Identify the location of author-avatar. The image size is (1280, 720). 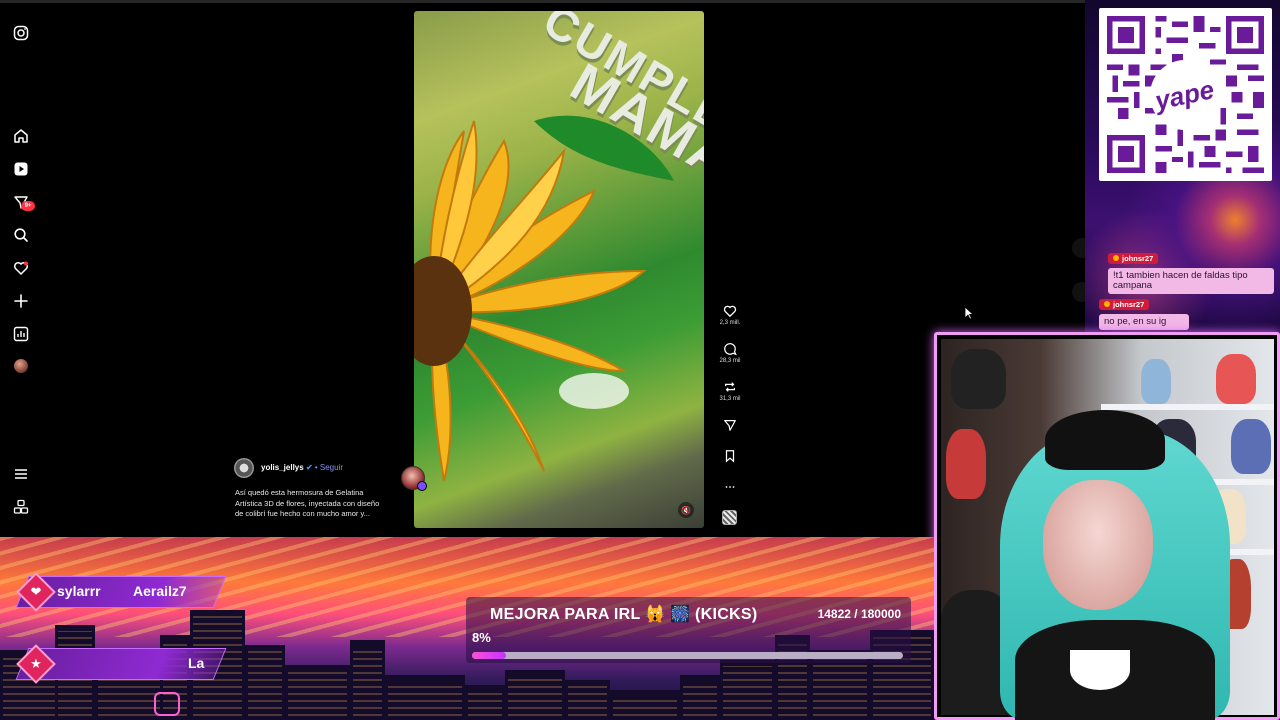
(244, 468).